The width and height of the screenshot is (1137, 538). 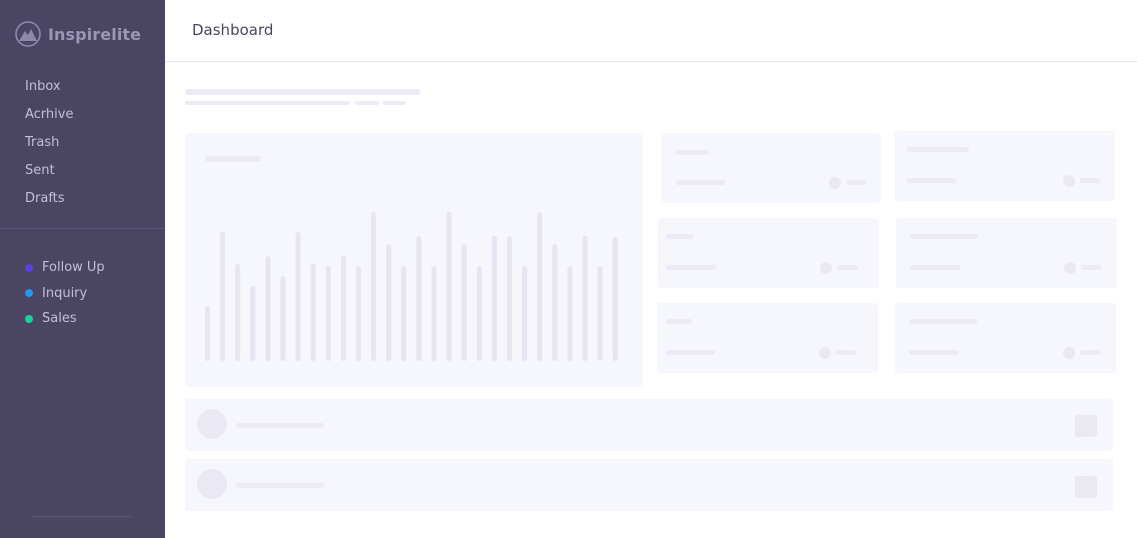 I want to click on skeleton-bars, so click(x=411, y=286).